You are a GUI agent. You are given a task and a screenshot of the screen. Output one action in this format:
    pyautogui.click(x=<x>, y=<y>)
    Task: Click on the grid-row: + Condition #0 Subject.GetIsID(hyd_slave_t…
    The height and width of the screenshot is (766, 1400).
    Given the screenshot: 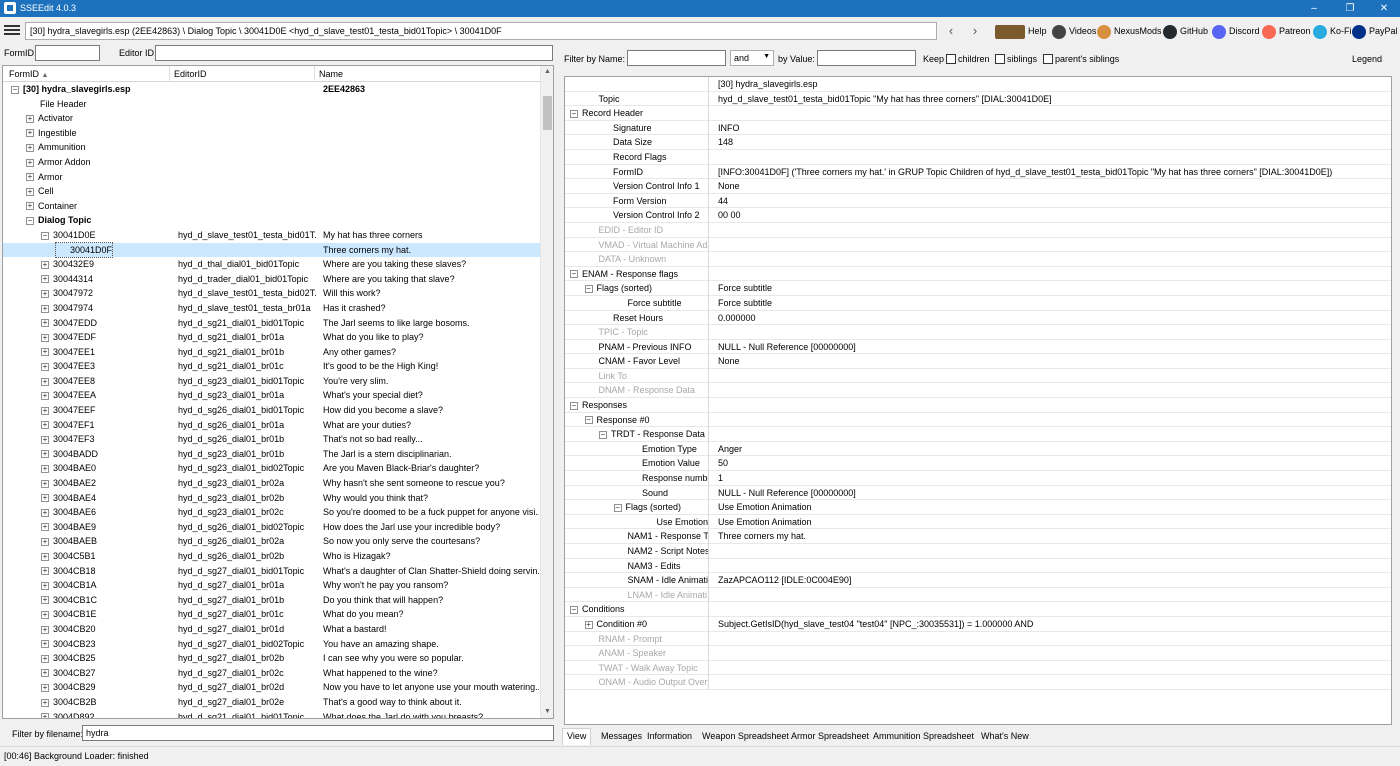 What is the action you would take?
    pyautogui.click(x=978, y=624)
    